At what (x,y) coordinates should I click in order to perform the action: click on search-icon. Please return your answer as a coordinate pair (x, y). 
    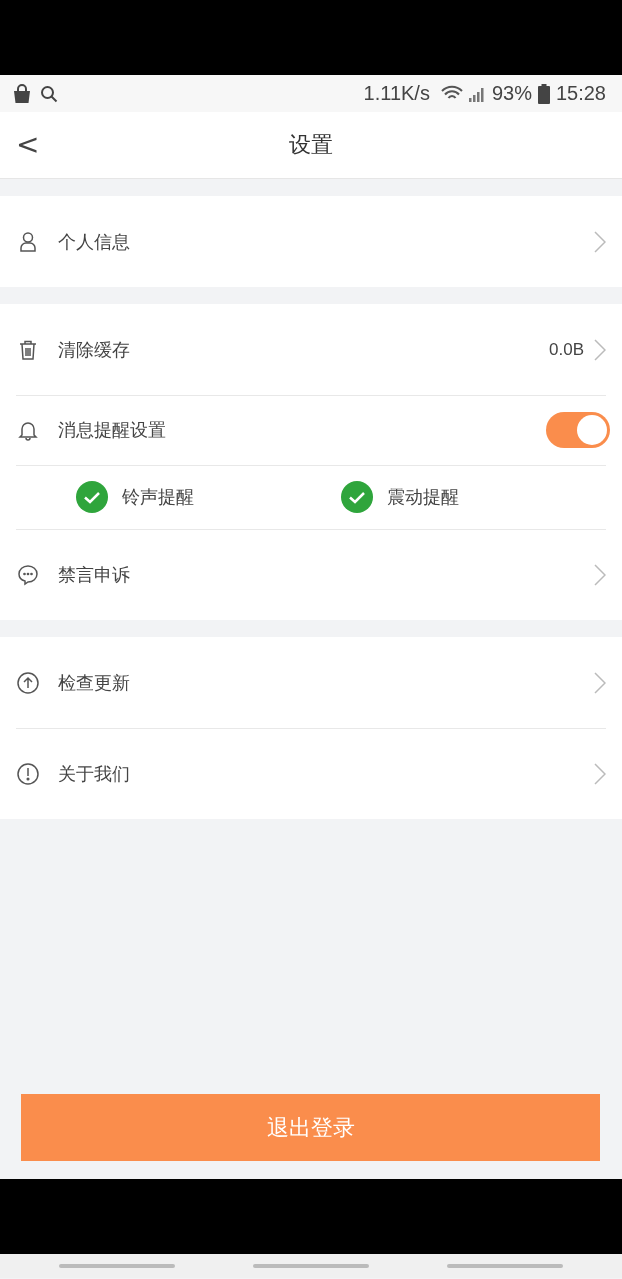
    Looking at the image, I should click on (49, 93).